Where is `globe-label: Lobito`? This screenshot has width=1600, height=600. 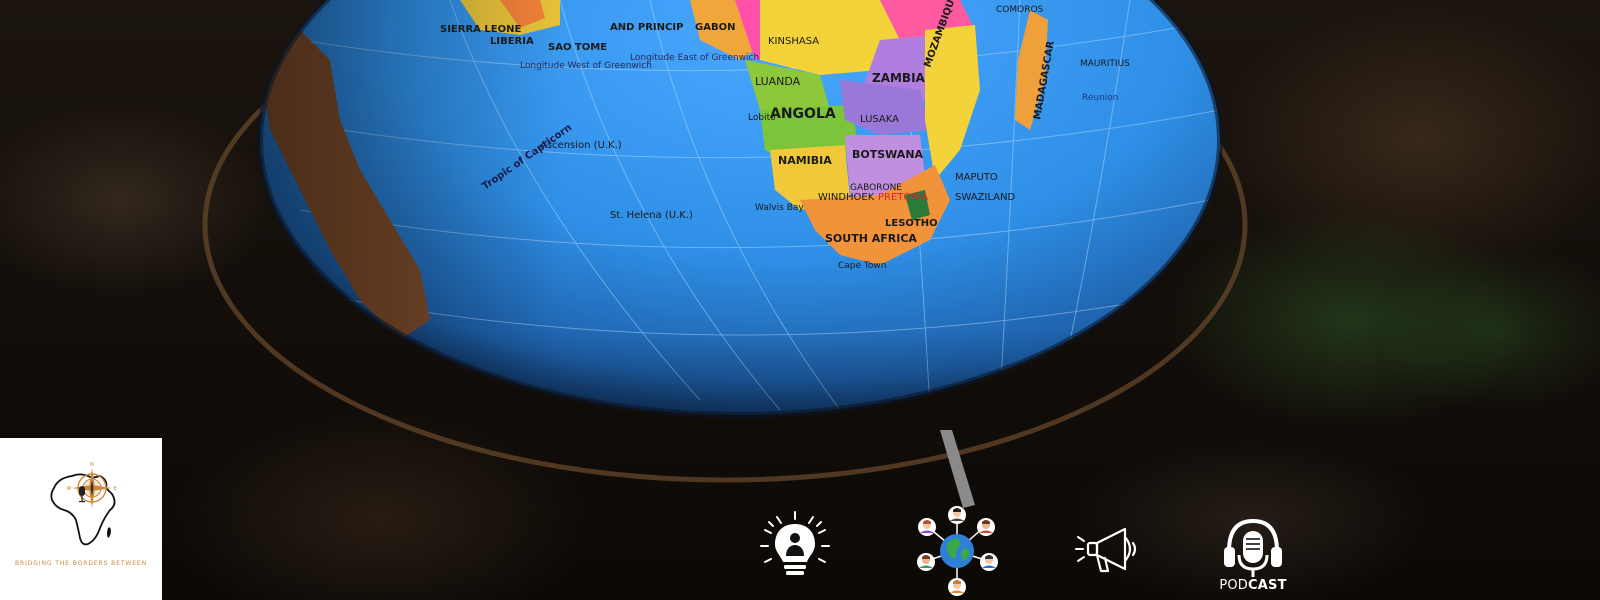 globe-label: Lobito is located at coordinates (762, 118).